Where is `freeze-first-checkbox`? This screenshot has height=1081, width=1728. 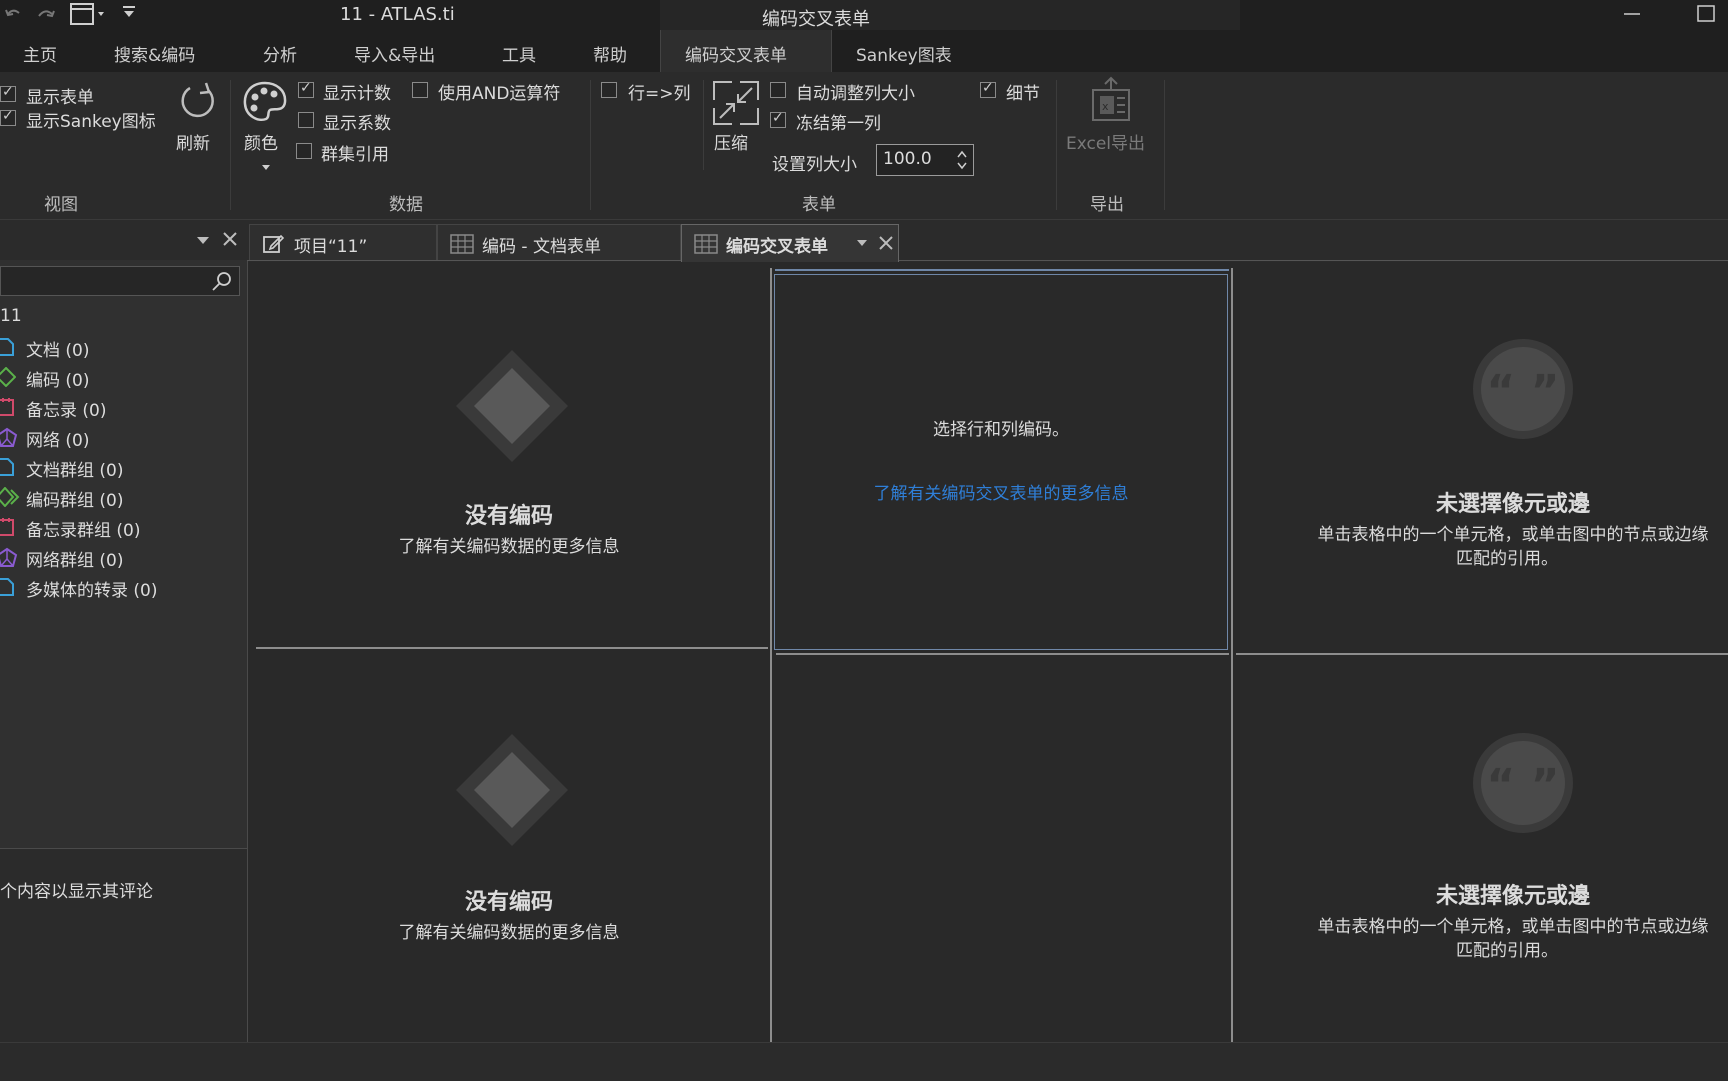 freeze-first-checkbox is located at coordinates (778, 119).